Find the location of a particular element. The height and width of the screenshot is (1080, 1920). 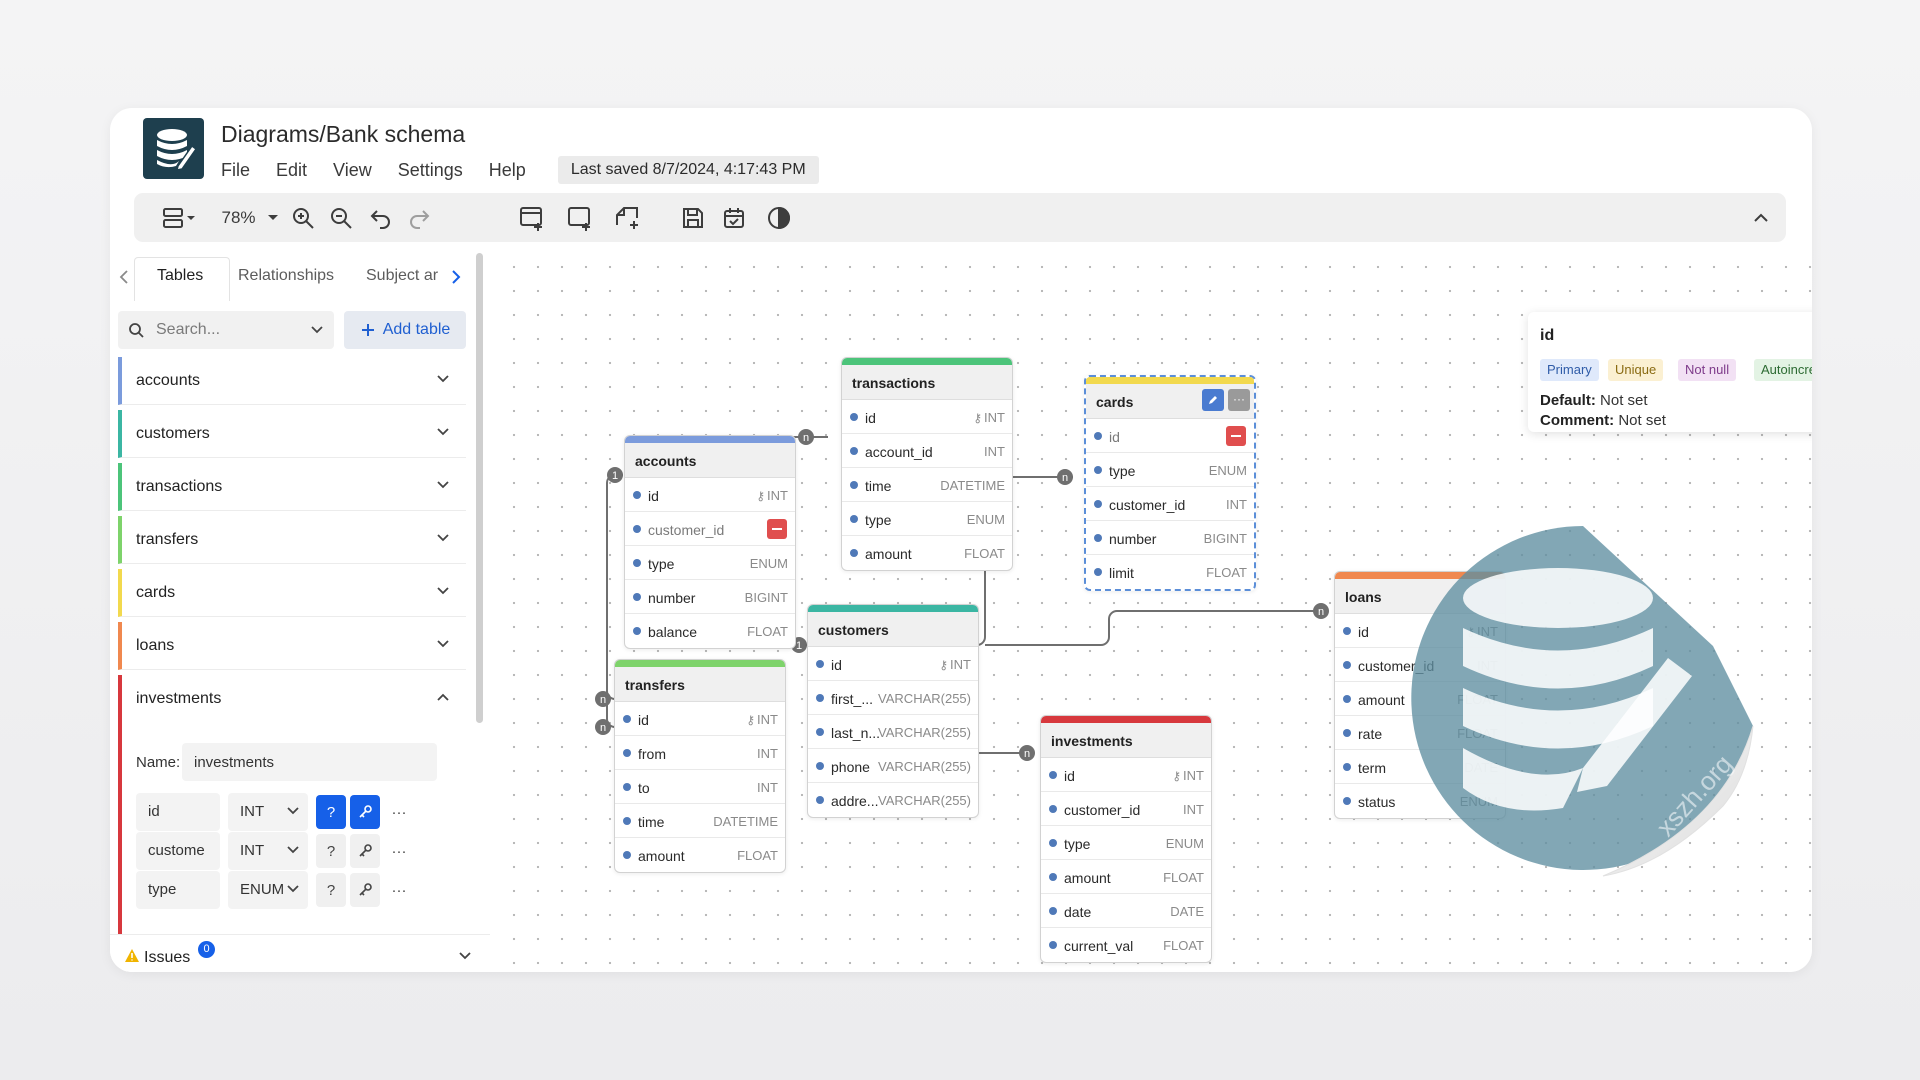

table-header: cards ··· is located at coordinates (1170, 398).